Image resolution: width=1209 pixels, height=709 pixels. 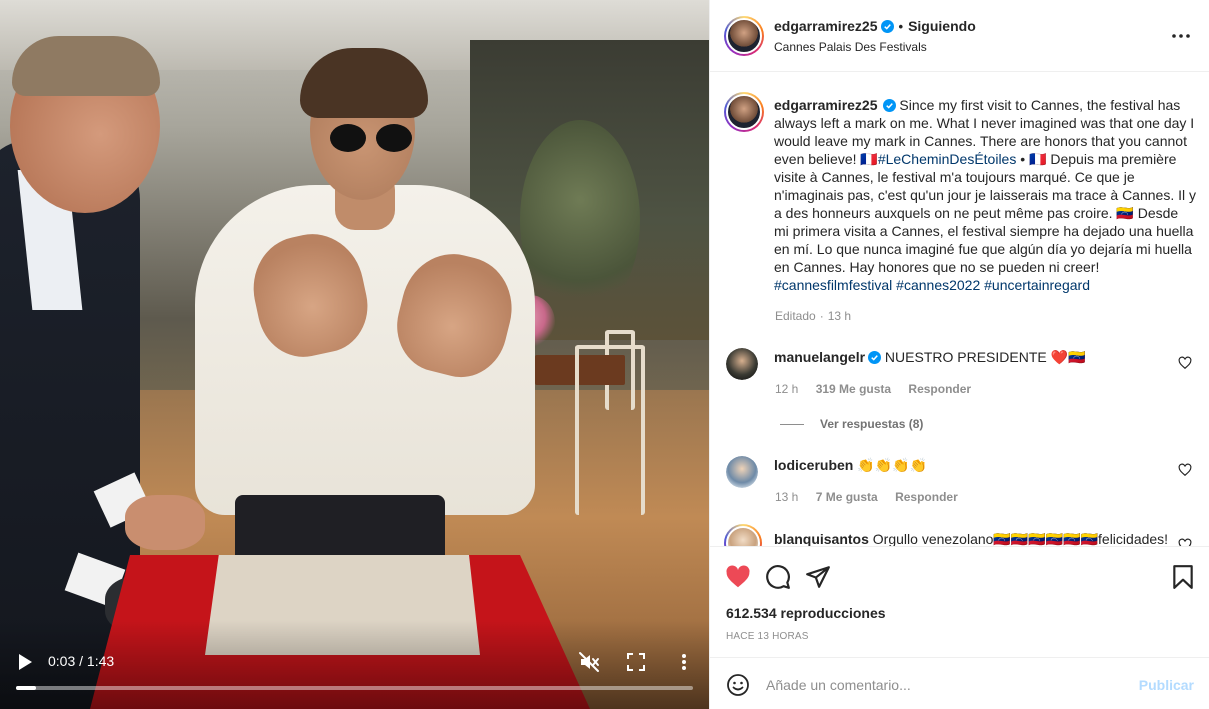 I want to click on commenter-username: blanquisantos, so click(x=821, y=538).